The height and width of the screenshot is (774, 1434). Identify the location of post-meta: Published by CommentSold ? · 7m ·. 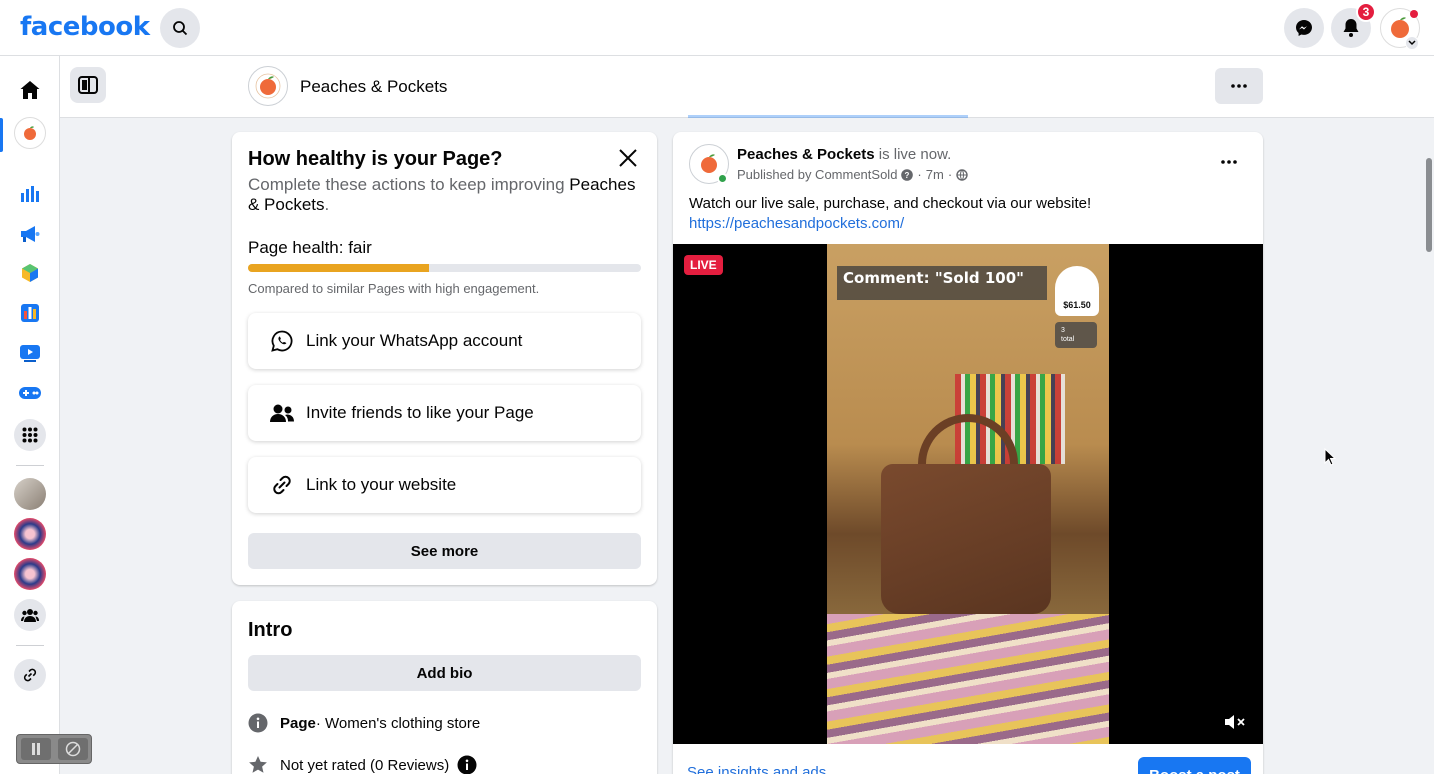
(852, 174).